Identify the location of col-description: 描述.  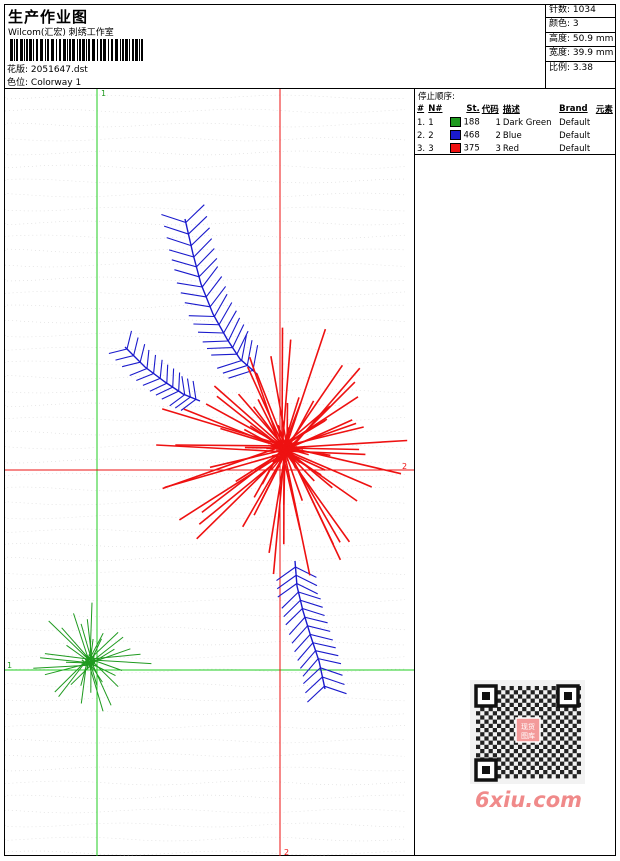
(511, 110).